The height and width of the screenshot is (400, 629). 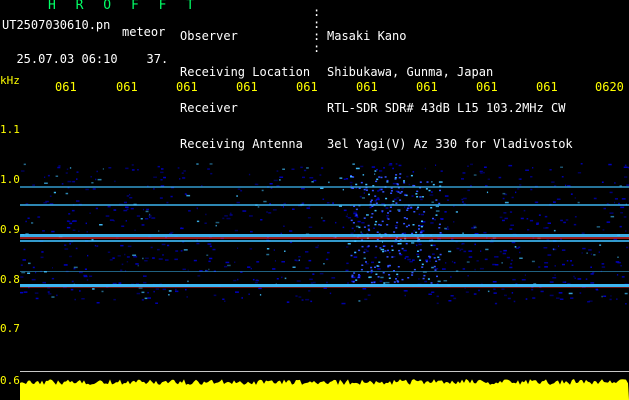 What do you see at coordinates (67, 59) in the screenshot?
I see `timestamp-datetime: 25.07.03 06:10` at bounding box center [67, 59].